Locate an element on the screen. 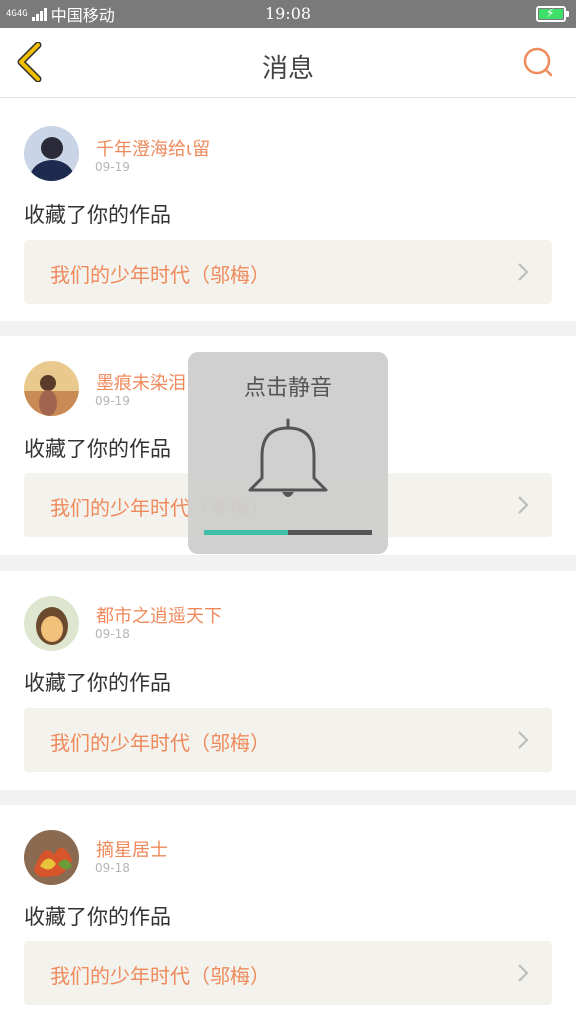 Image resolution: width=576 pixels, height=1024 pixels. user-name: 都市之逍遥天下 is located at coordinates (159, 615).